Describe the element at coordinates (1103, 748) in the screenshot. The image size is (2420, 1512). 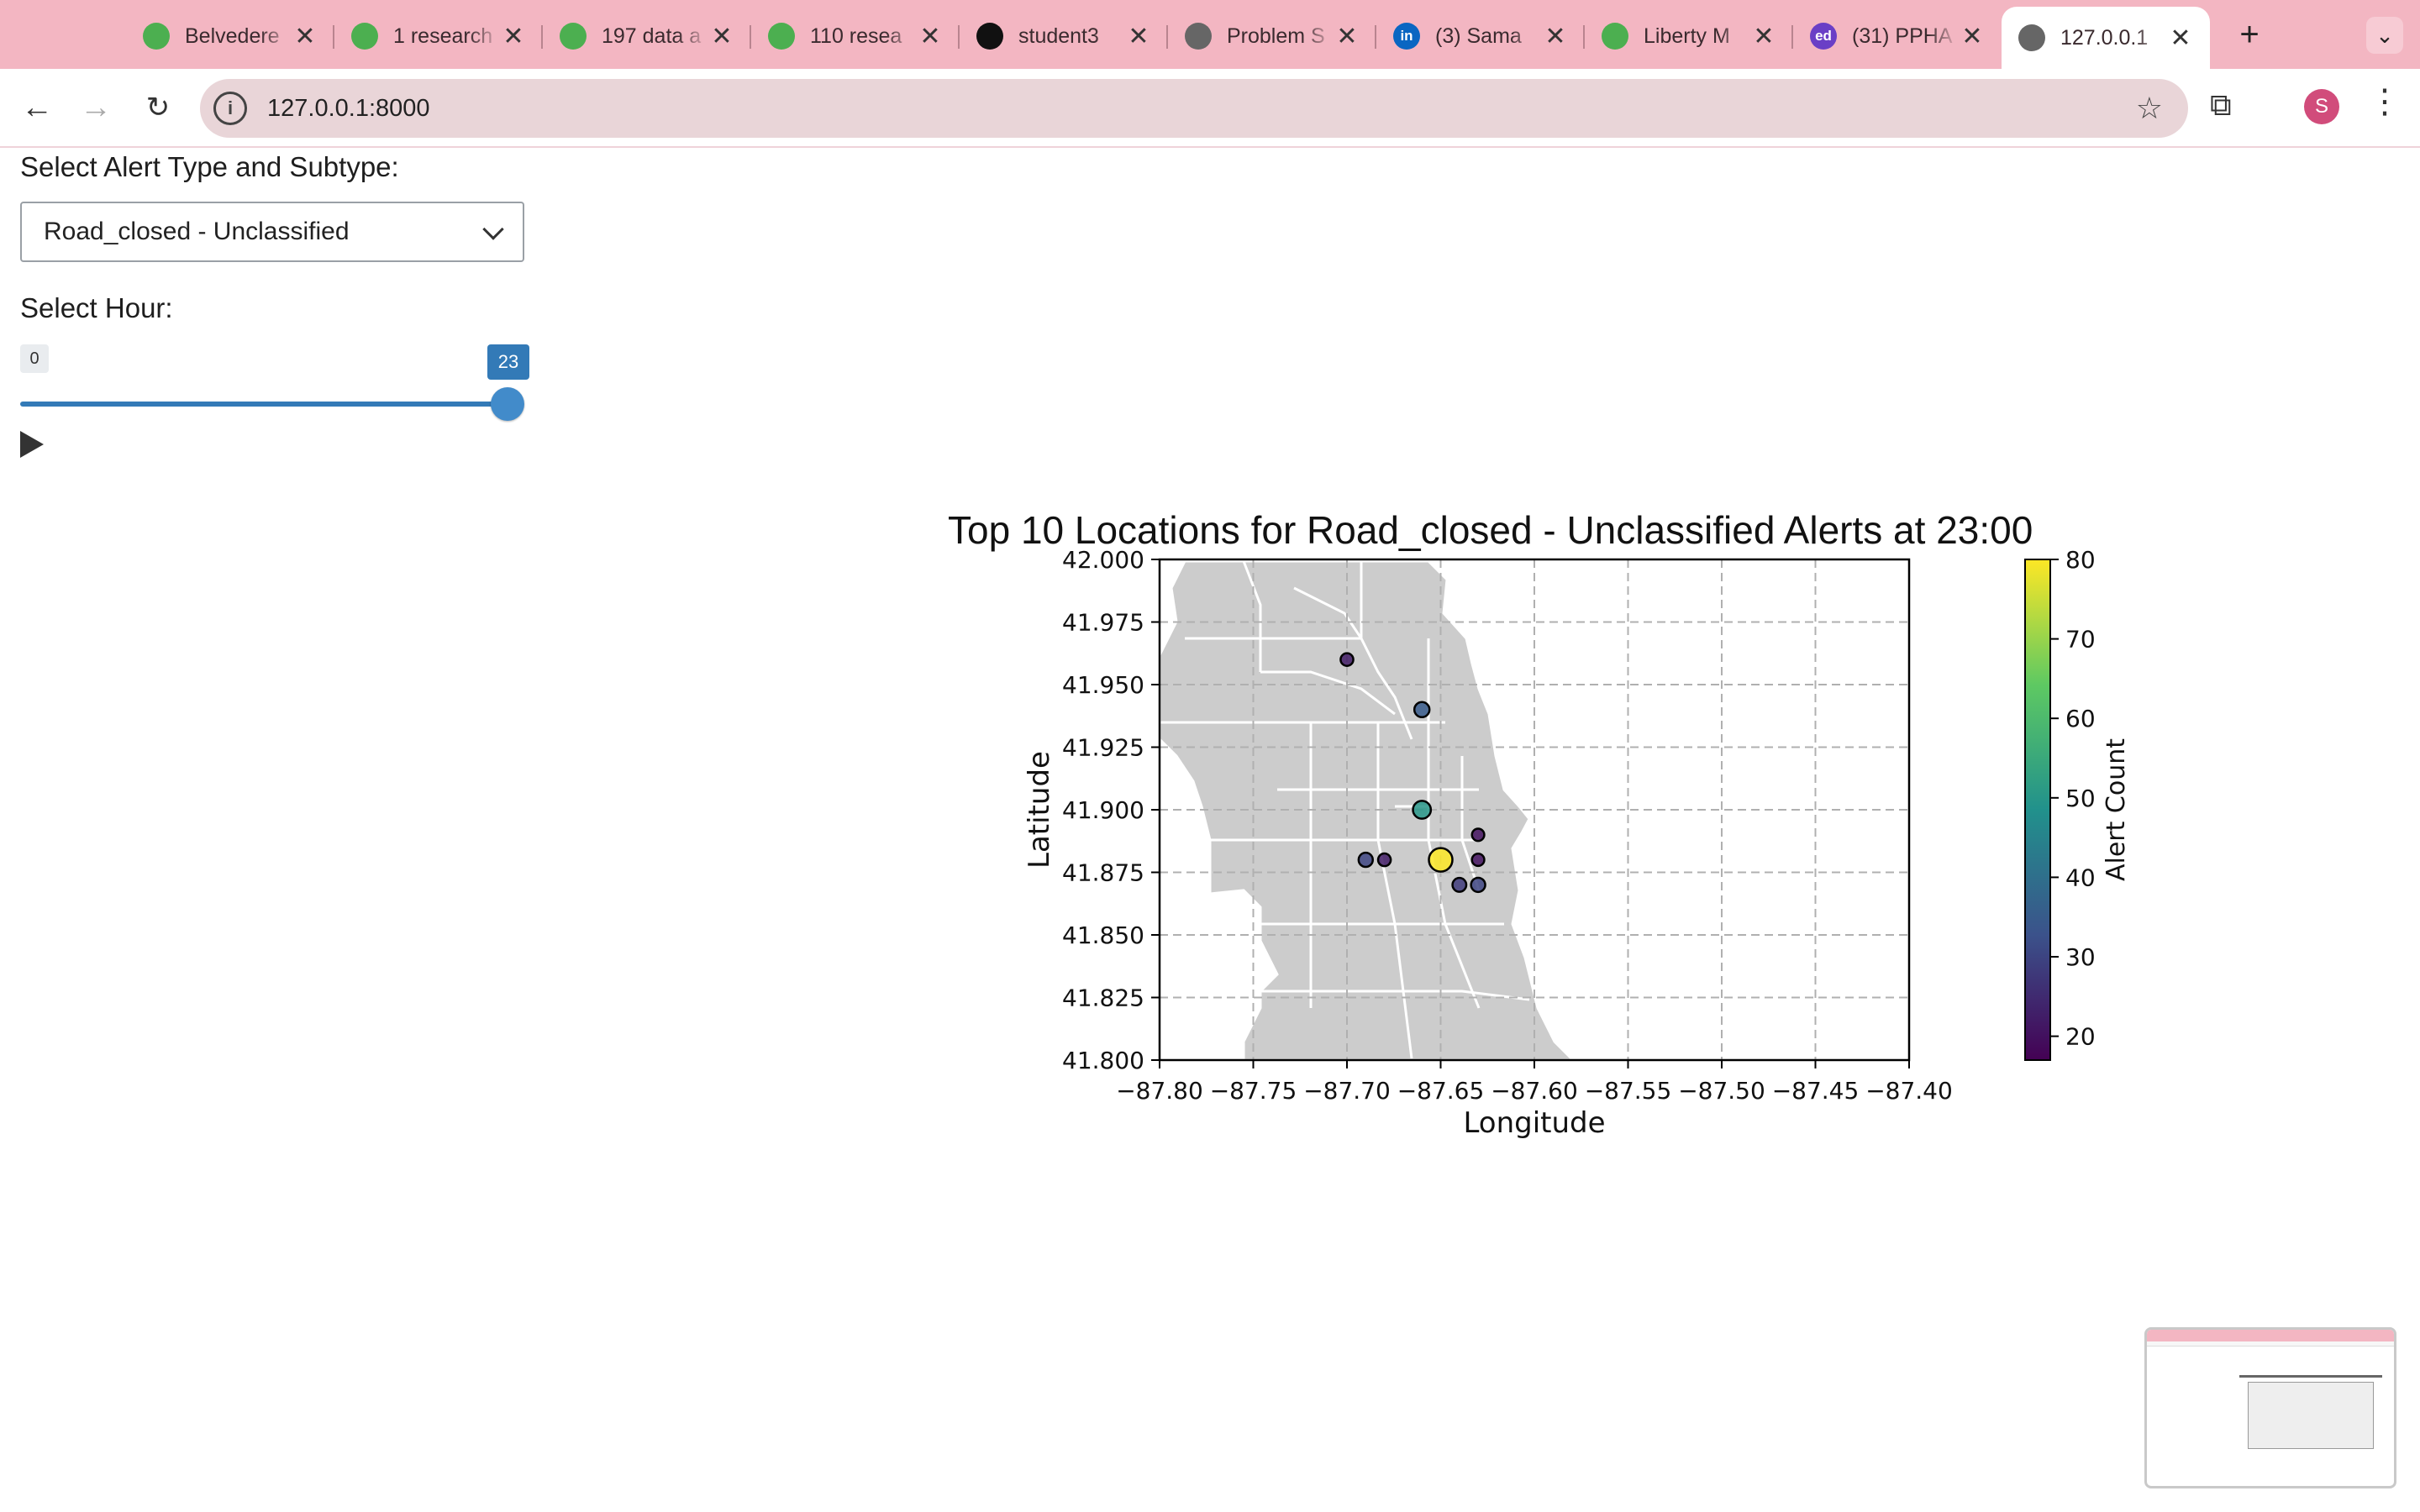
I see `y-tick-label: 41.925` at that location.